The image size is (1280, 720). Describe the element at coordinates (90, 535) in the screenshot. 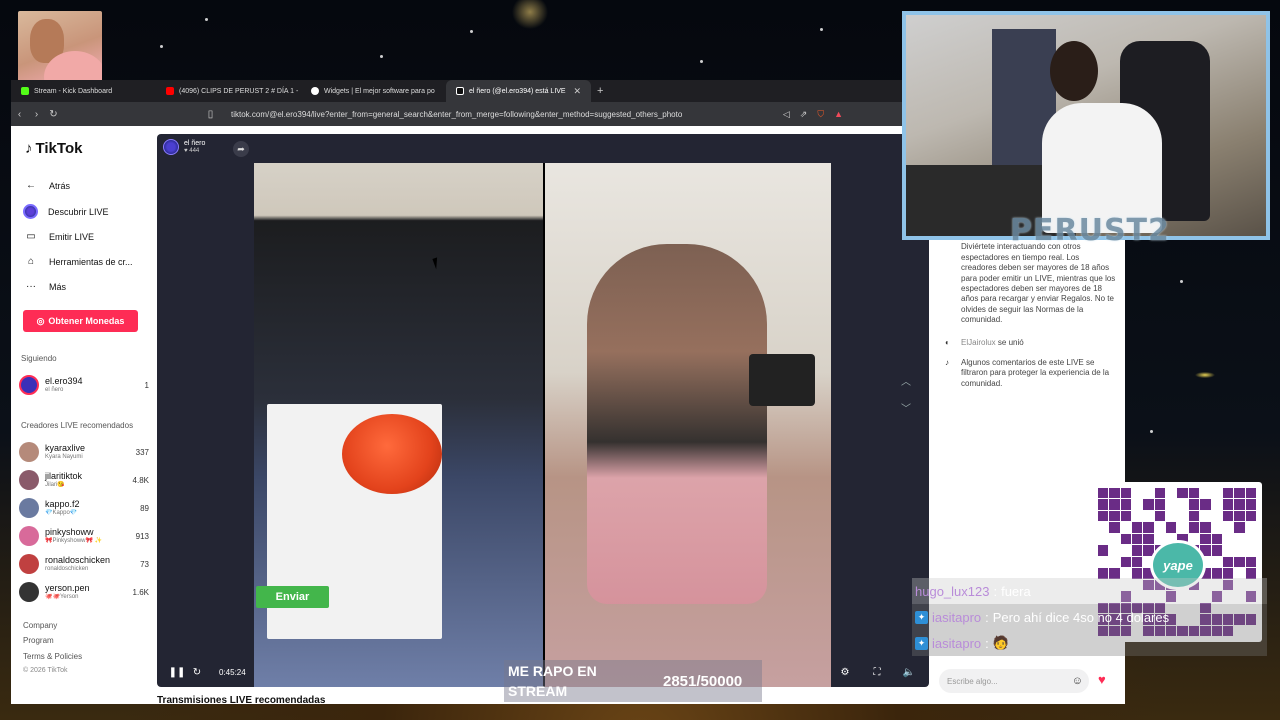

I see `account-names: pinkyshoww 🎀Pinkyshoww🎀 ✨` at that location.